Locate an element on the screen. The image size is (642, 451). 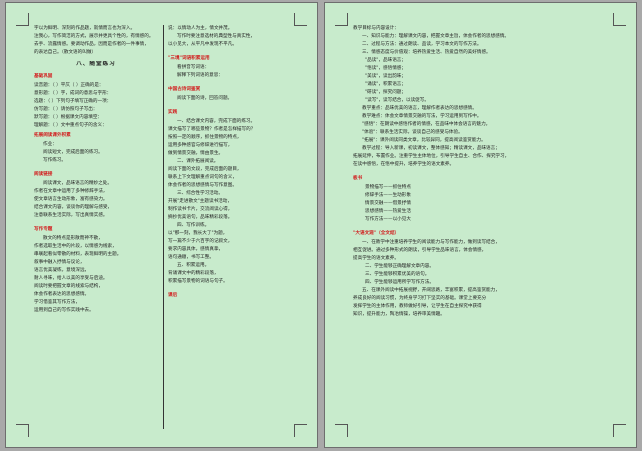
column-divider is located at coordinates (163, 227).